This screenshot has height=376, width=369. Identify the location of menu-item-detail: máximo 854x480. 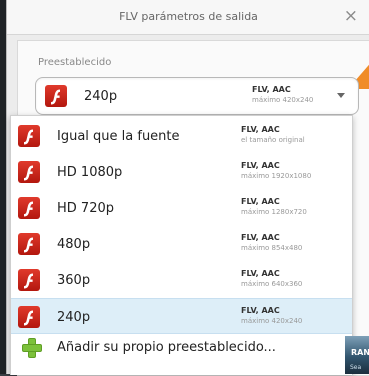
(272, 248).